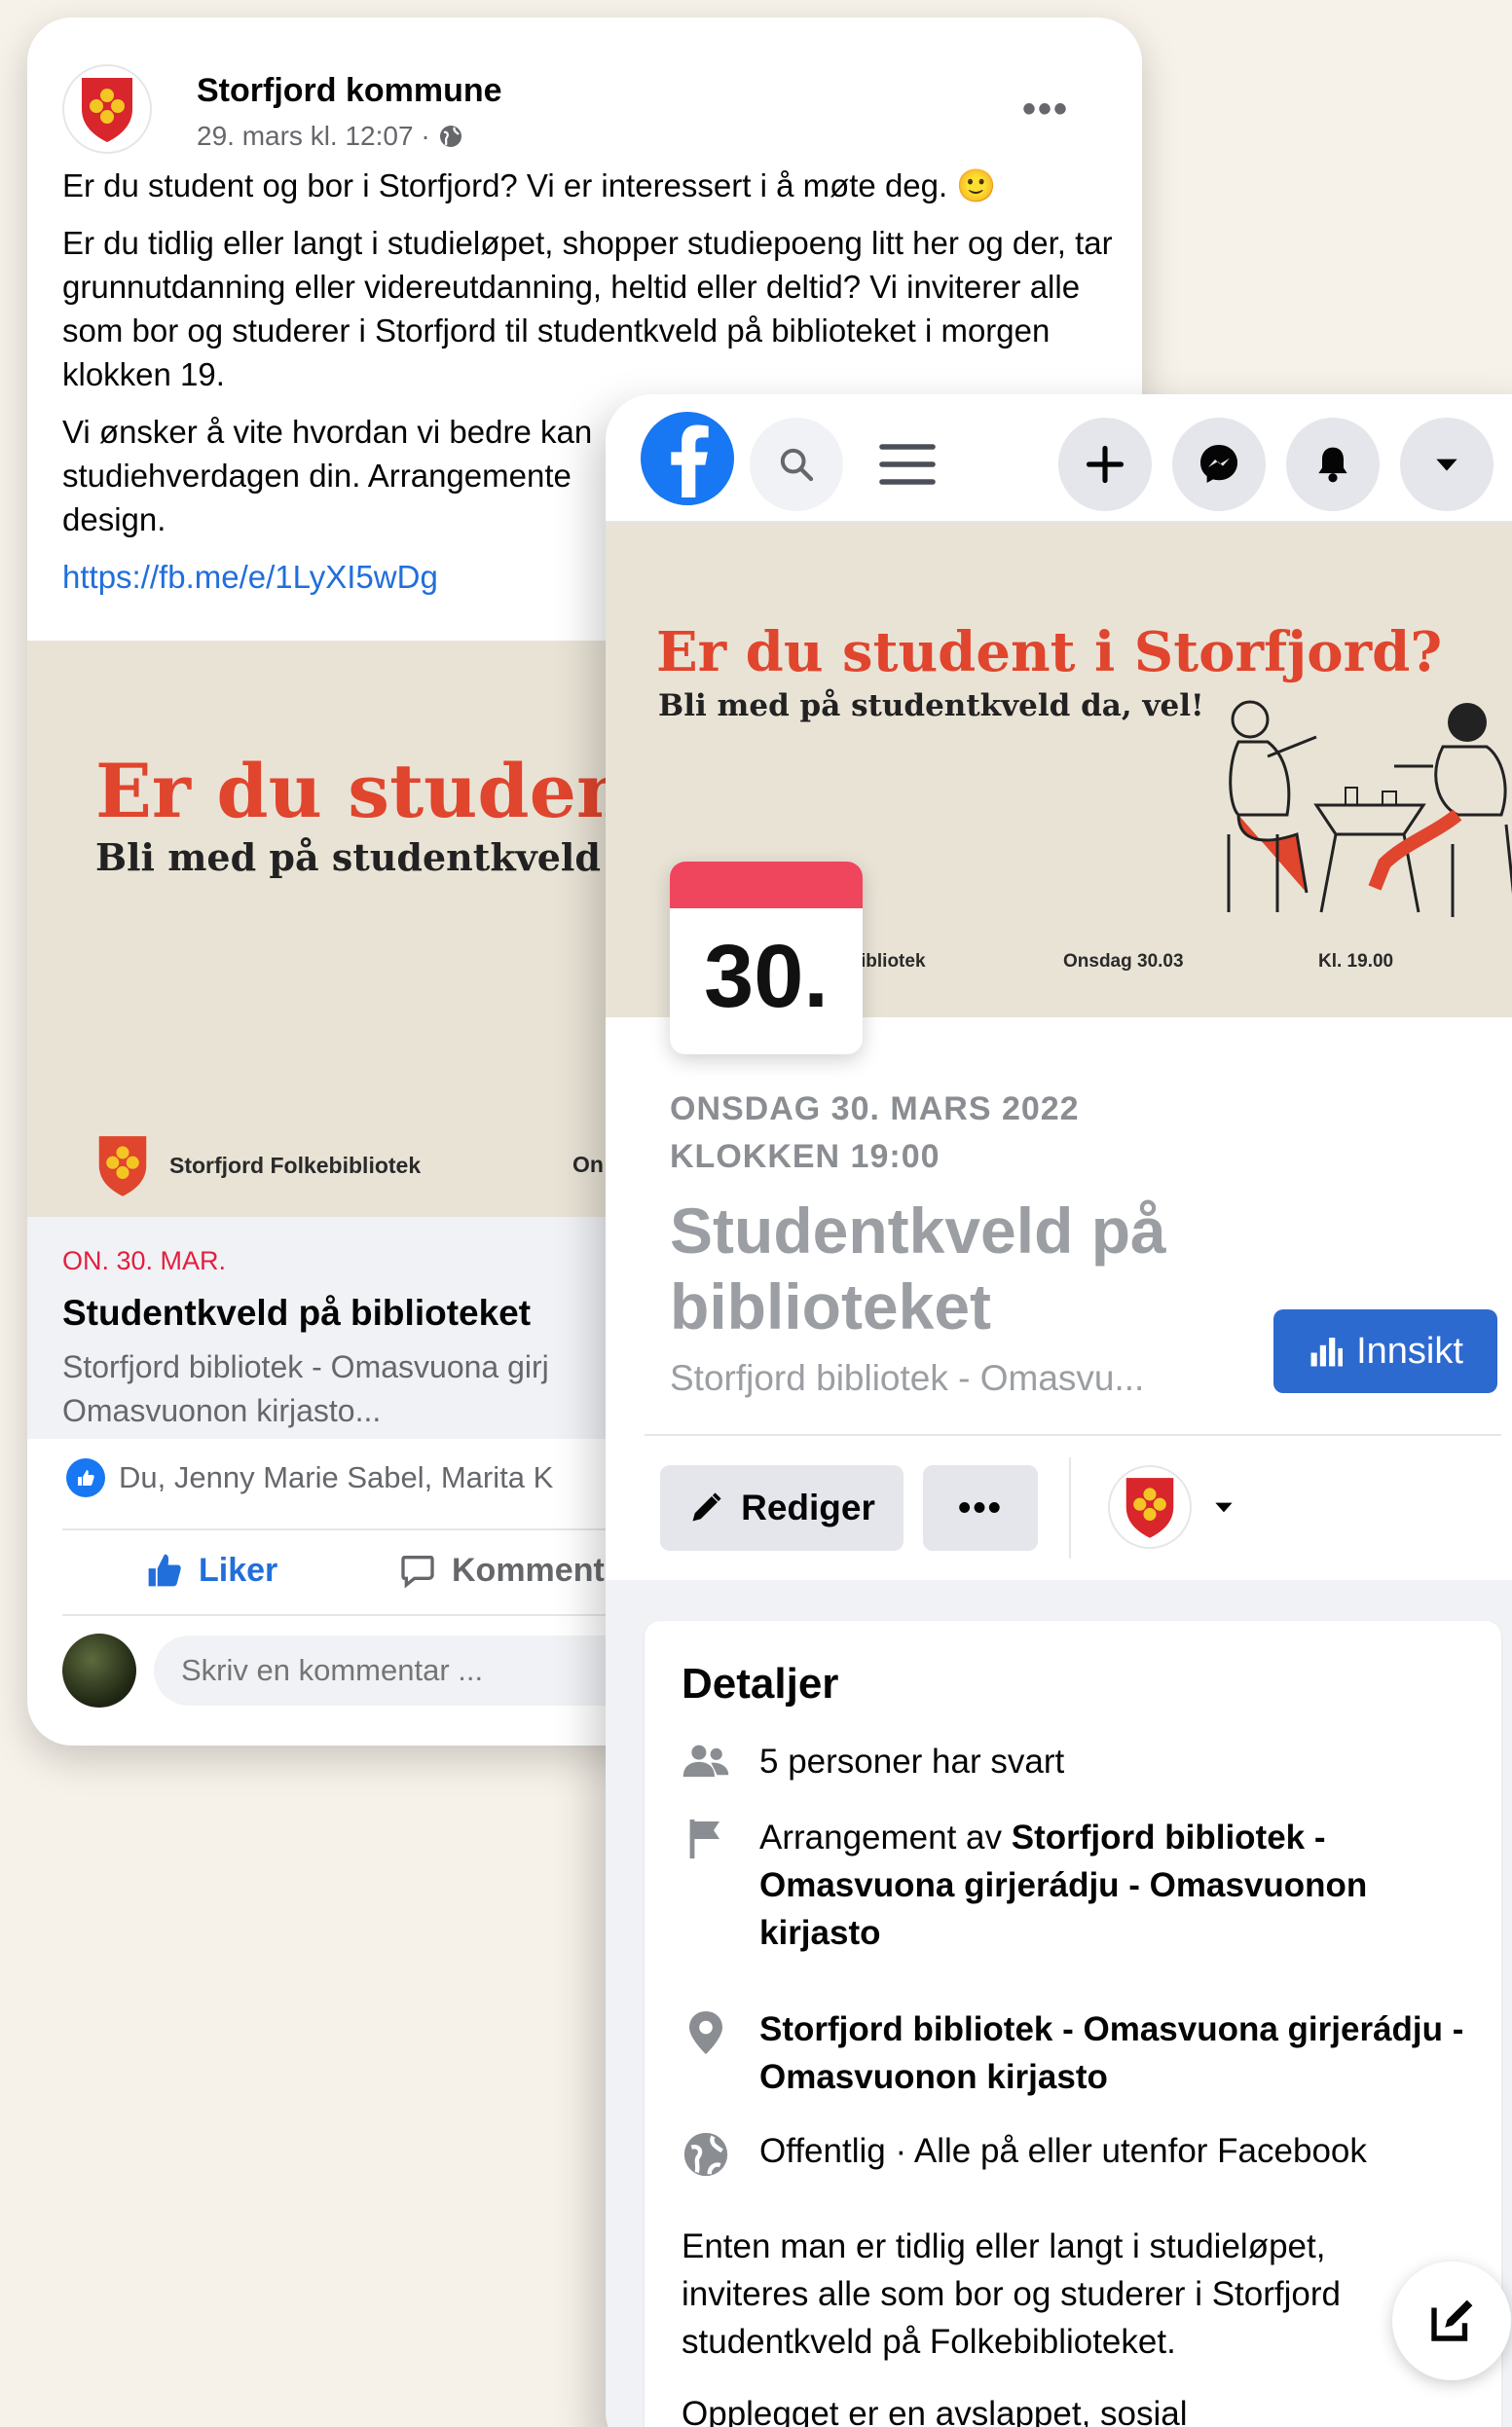  Describe the element at coordinates (706, 2053) in the screenshot. I see `location-pin-icon` at that location.